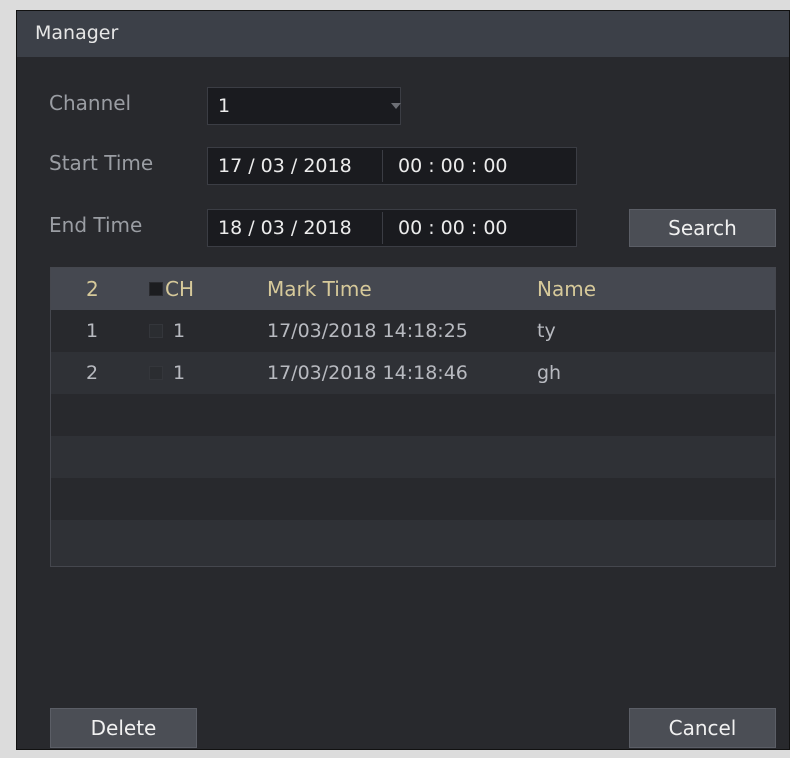 This screenshot has height=758, width=790. Describe the element at coordinates (90, 103) in the screenshot. I see `channel-label: Channel` at that location.